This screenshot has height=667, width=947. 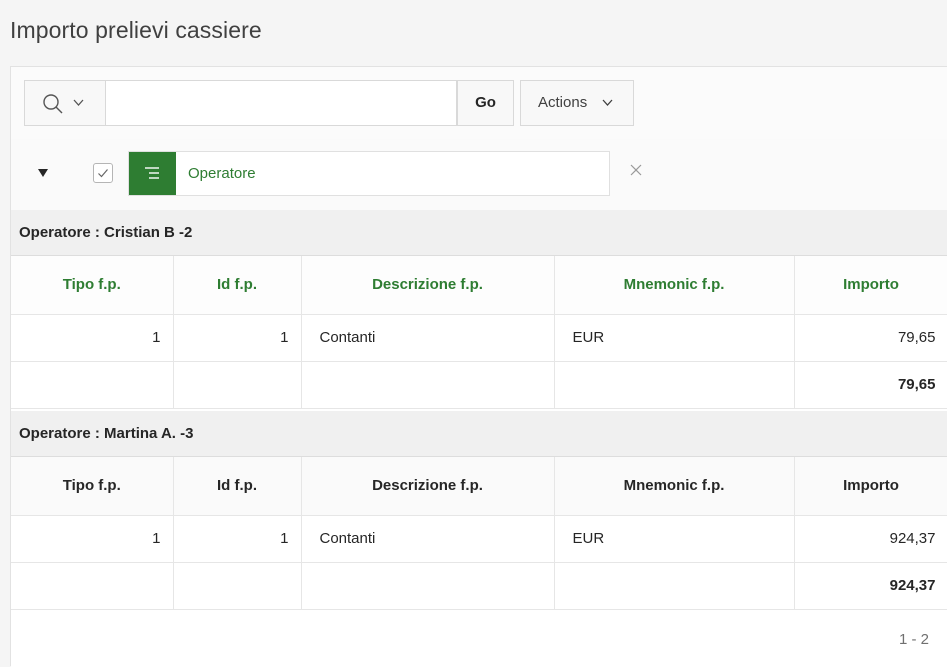 What do you see at coordinates (136, 30) in the screenshot?
I see `page-title: Importo prelievi cassiere` at bounding box center [136, 30].